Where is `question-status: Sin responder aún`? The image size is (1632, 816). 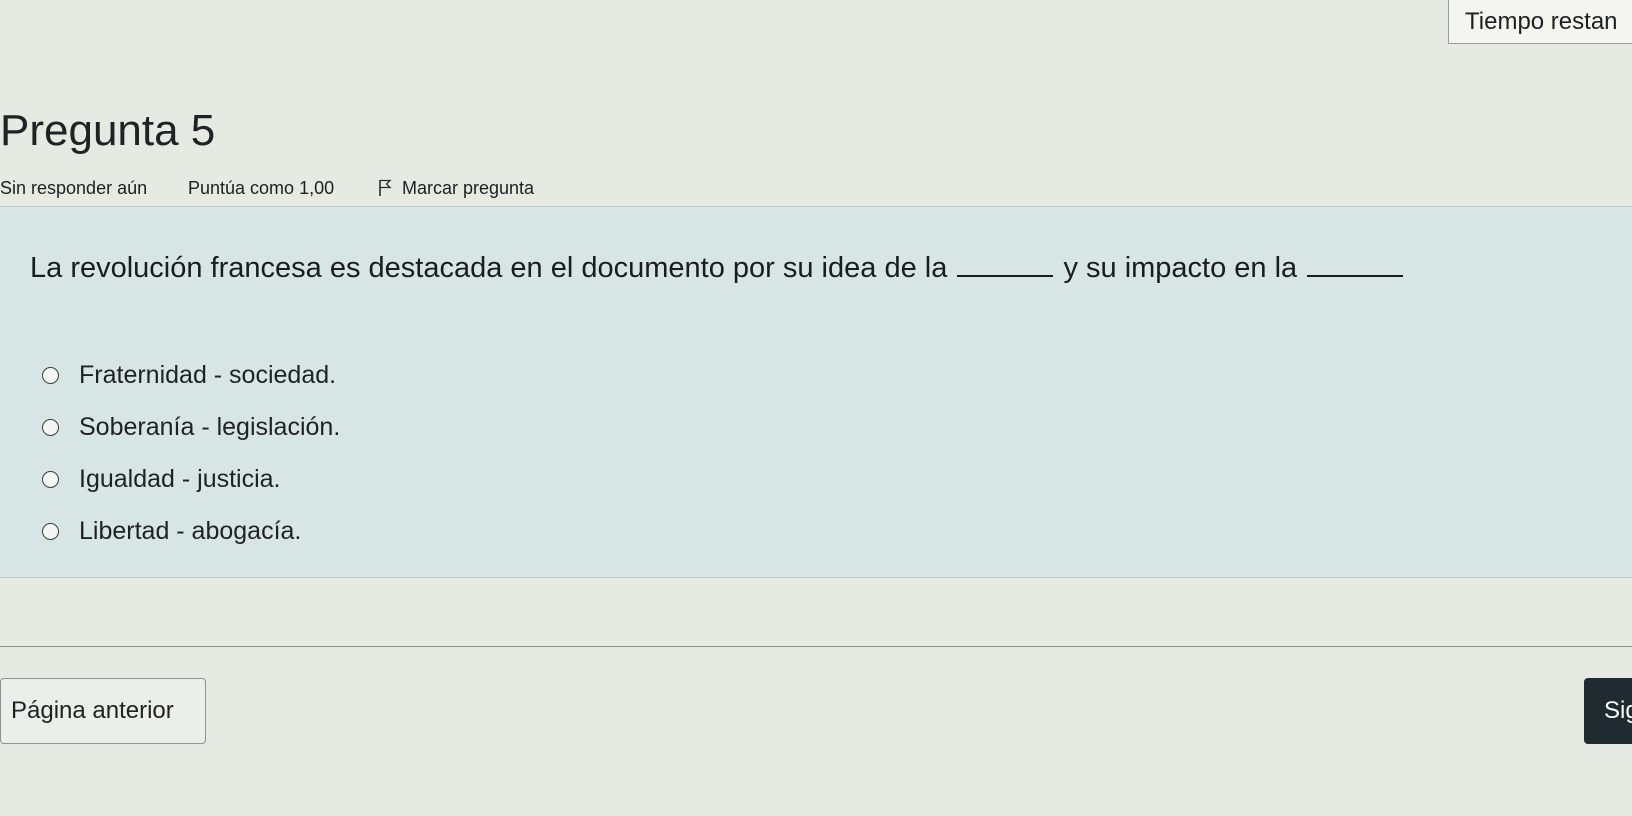
question-status: Sin responder aún is located at coordinates (74, 187).